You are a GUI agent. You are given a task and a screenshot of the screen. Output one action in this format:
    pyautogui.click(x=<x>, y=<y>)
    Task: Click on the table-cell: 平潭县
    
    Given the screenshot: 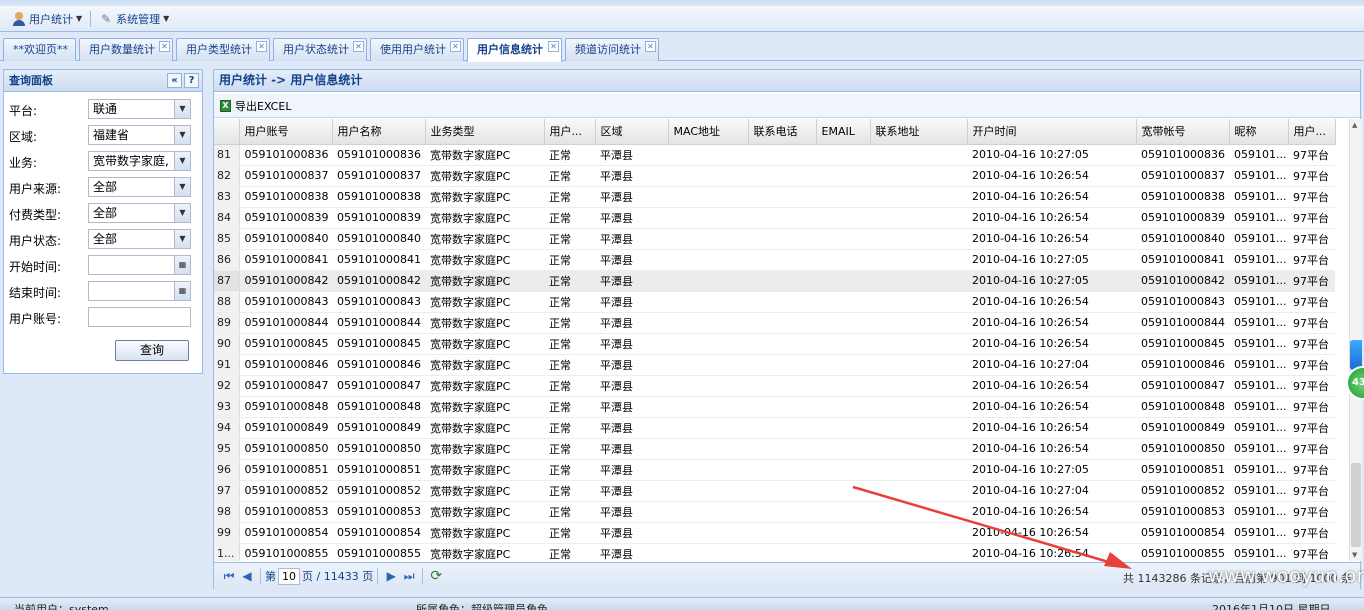 What is the action you would take?
    pyautogui.click(x=631, y=155)
    